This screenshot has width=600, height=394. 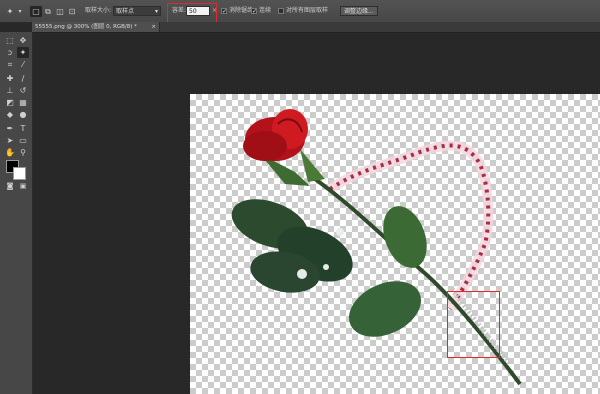 What do you see at coordinates (23, 90) in the screenshot?
I see `history-brush-tool-icon: ↺` at bounding box center [23, 90].